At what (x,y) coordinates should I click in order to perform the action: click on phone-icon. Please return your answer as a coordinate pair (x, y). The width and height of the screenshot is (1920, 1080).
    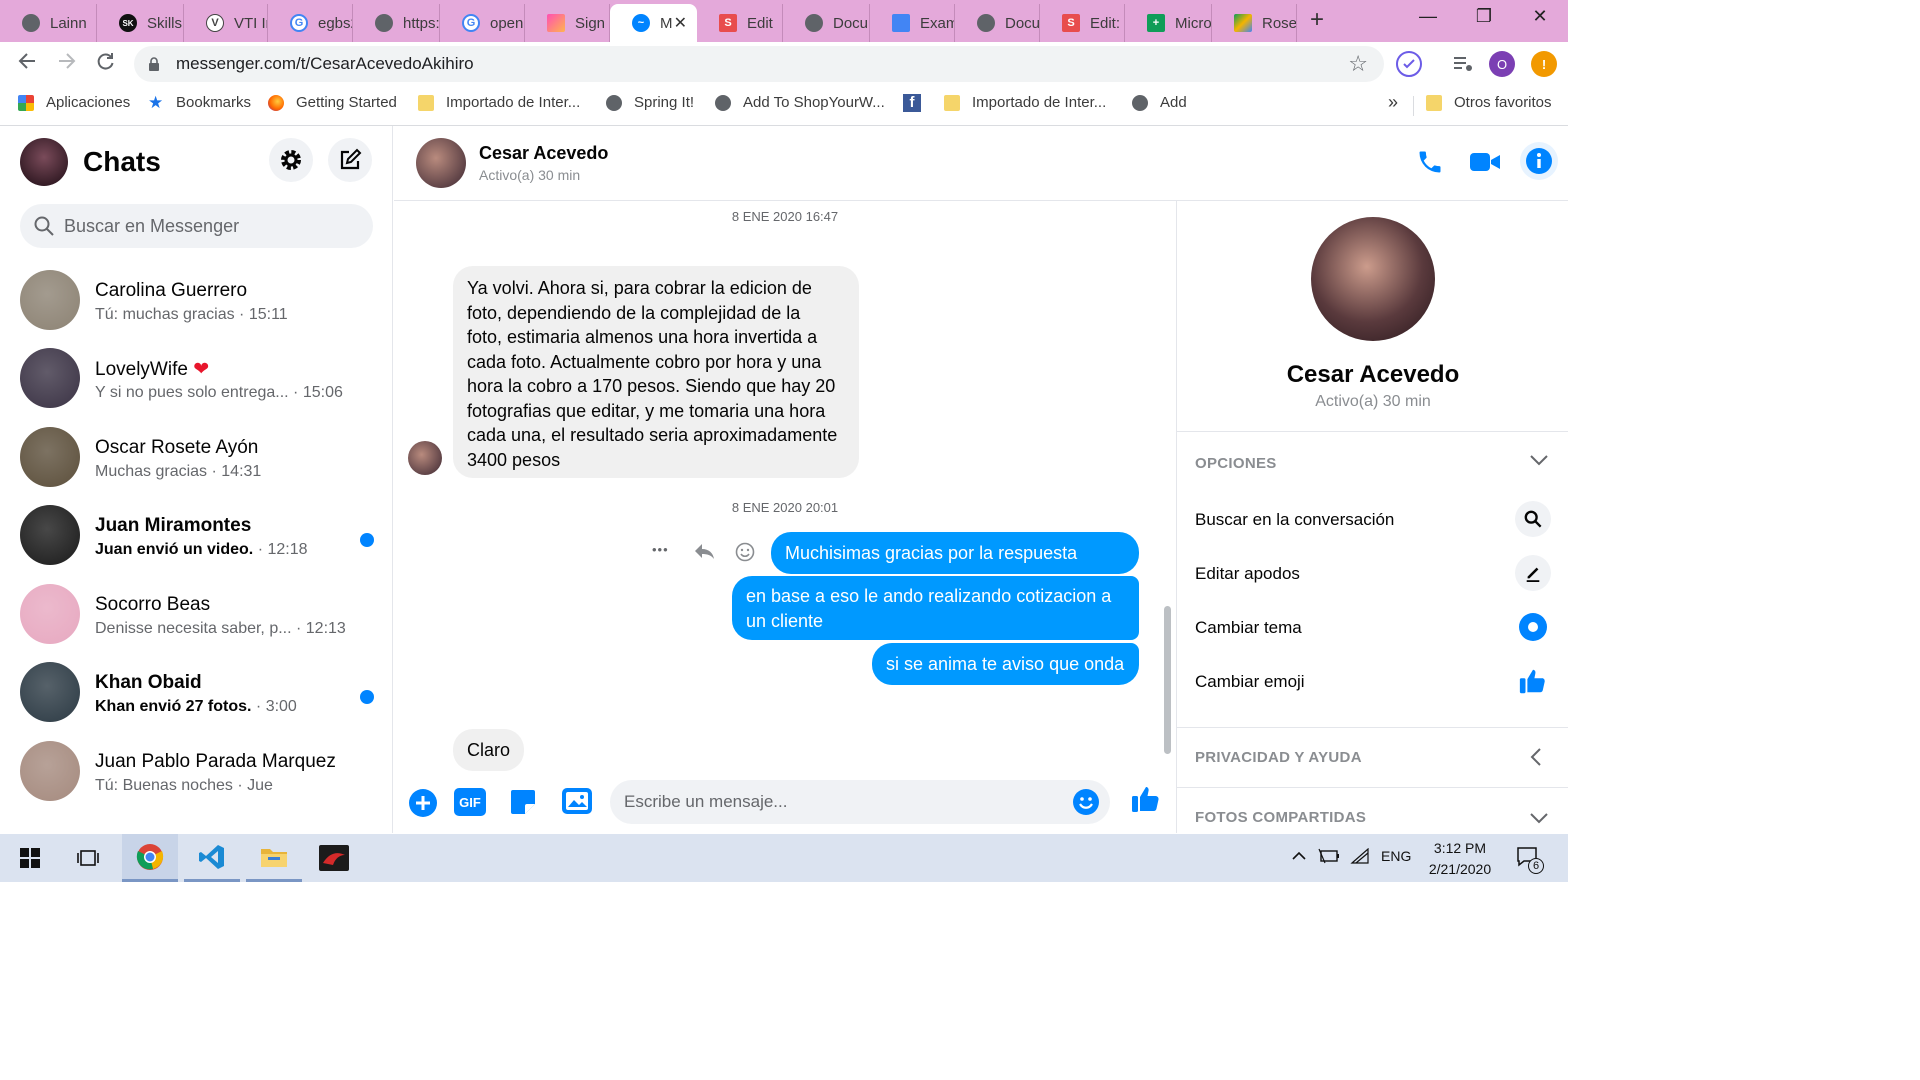
    Looking at the image, I should click on (1430, 164).